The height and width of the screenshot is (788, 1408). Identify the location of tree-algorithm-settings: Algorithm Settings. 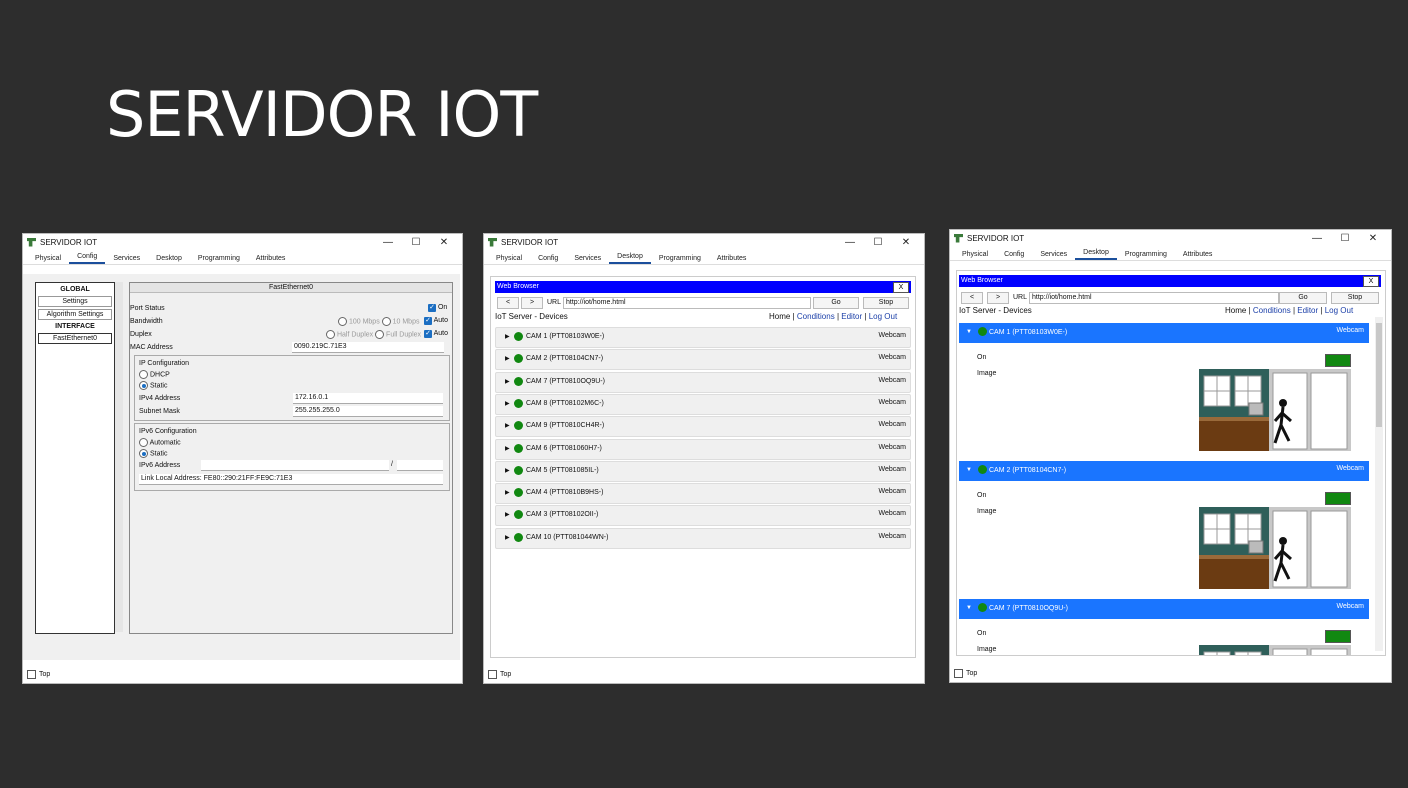
(75, 314).